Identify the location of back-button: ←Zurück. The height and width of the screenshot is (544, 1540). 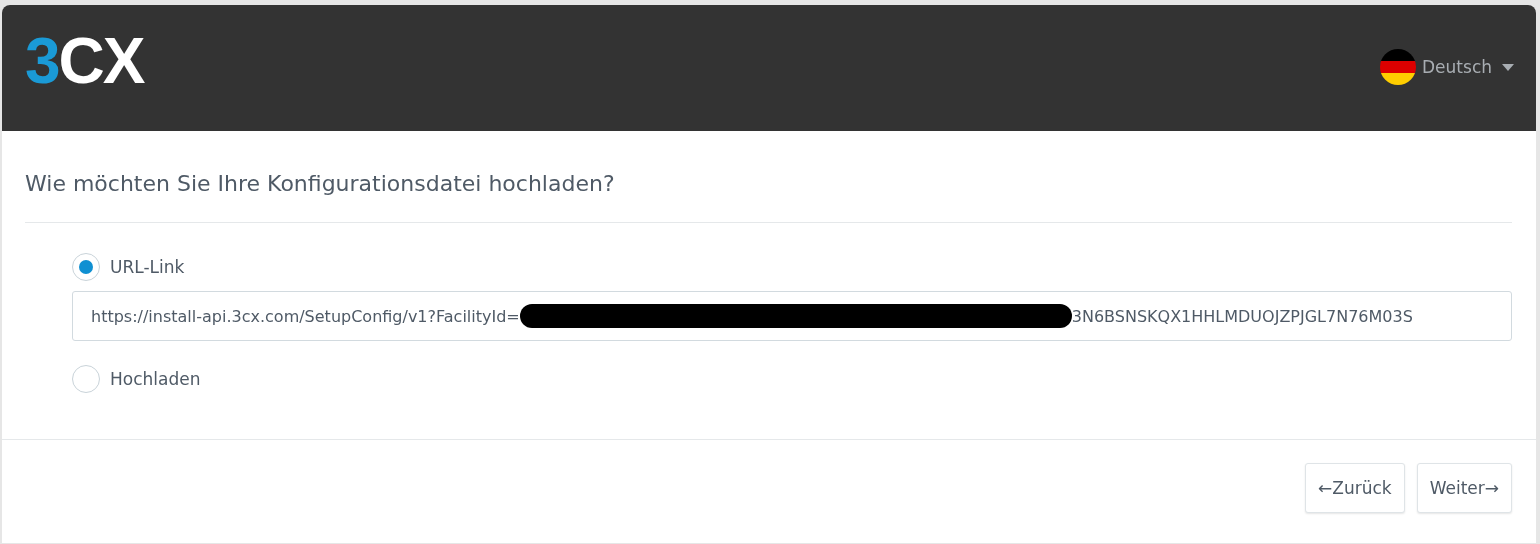
(1355, 488).